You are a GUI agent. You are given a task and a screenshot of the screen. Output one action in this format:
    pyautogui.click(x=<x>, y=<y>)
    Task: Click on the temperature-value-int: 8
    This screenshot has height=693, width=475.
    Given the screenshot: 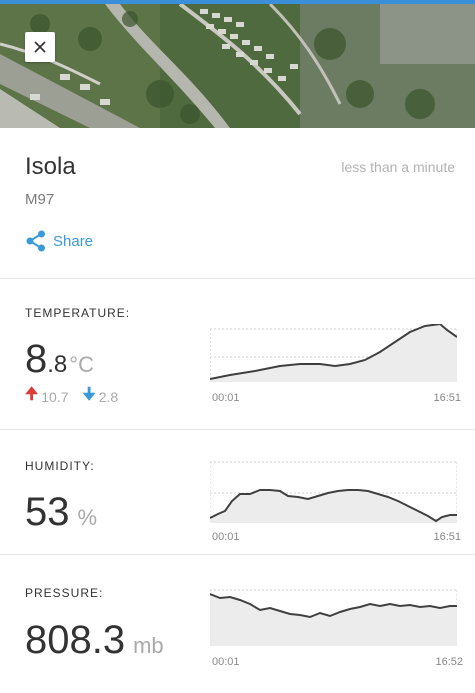 What is the action you would take?
    pyautogui.click(x=36, y=359)
    